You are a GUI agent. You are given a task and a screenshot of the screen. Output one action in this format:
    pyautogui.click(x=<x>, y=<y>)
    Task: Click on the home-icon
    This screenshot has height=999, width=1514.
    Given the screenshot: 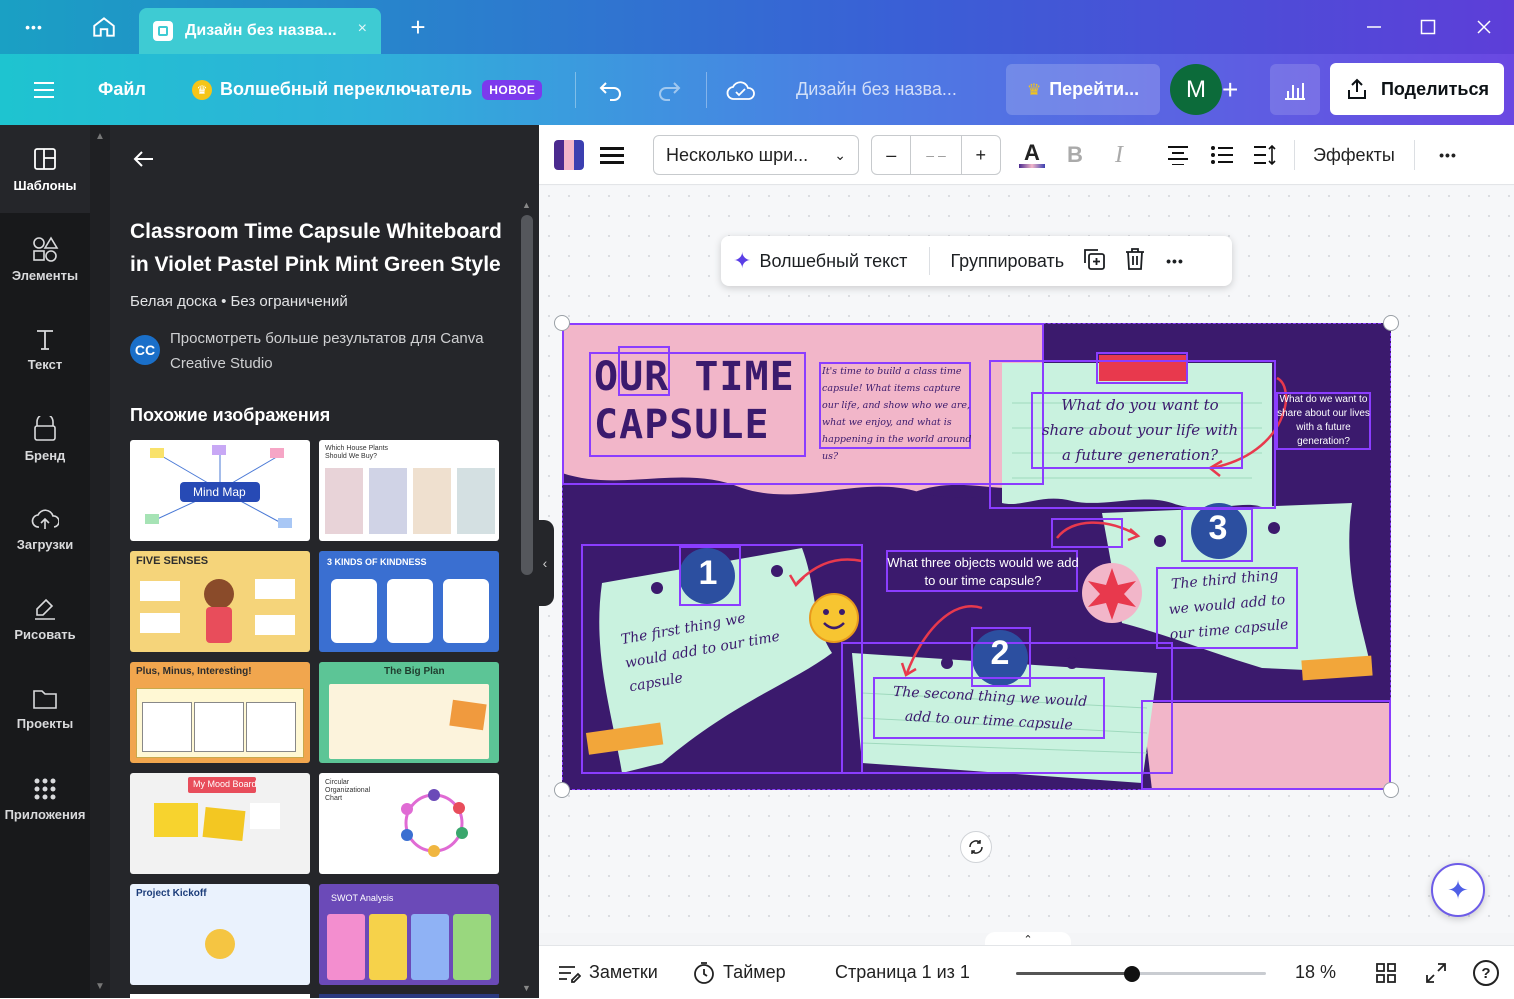 What is the action you would take?
    pyautogui.click(x=104, y=27)
    